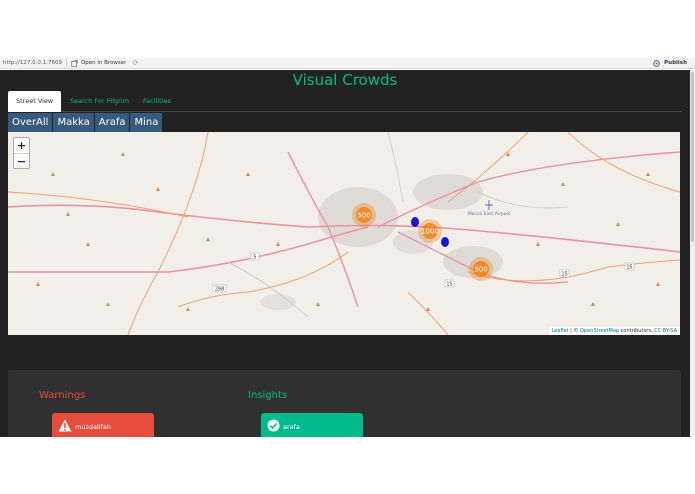  Describe the element at coordinates (656, 63) in the screenshot. I see `publish-icon` at that location.